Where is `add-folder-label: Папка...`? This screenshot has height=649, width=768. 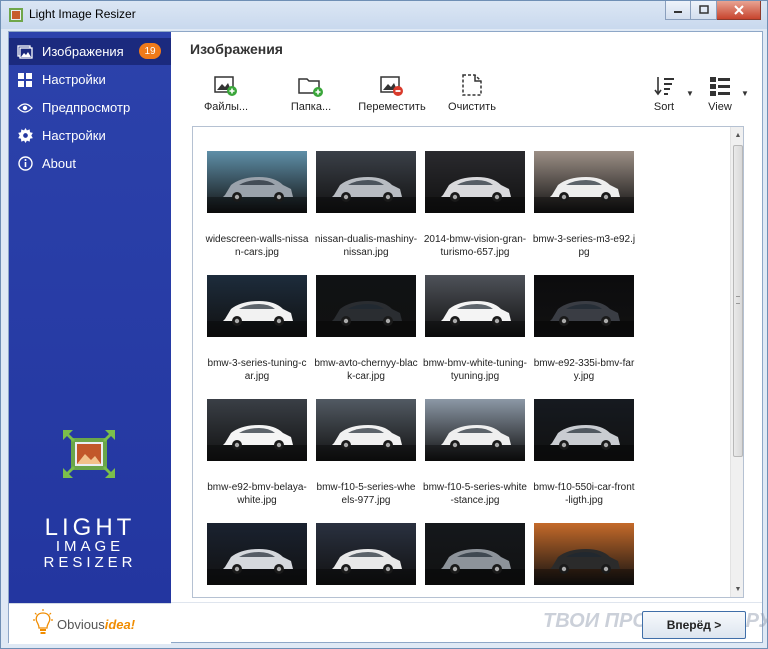 add-folder-label: Папка... is located at coordinates (311, 107).